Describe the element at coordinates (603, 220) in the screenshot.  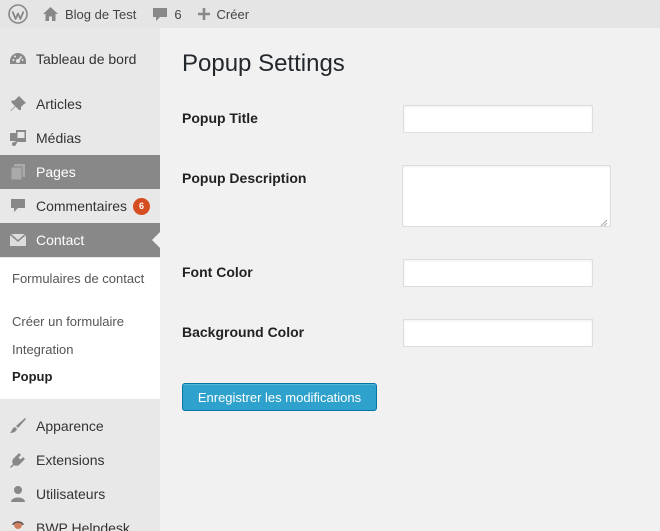
I see `resize-handle-icon` at that location.